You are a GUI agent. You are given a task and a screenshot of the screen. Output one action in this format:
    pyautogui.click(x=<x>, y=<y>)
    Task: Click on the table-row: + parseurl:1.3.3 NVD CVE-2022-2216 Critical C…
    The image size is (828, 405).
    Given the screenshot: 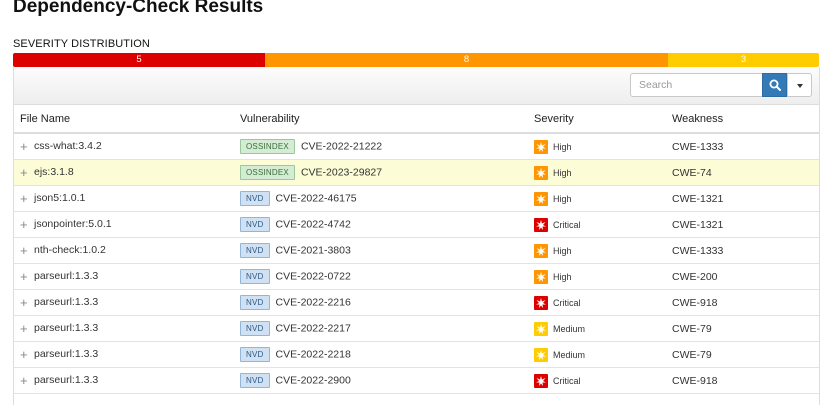 What is the action you would take?
    pyautogui.click(x=416, y=302)
    